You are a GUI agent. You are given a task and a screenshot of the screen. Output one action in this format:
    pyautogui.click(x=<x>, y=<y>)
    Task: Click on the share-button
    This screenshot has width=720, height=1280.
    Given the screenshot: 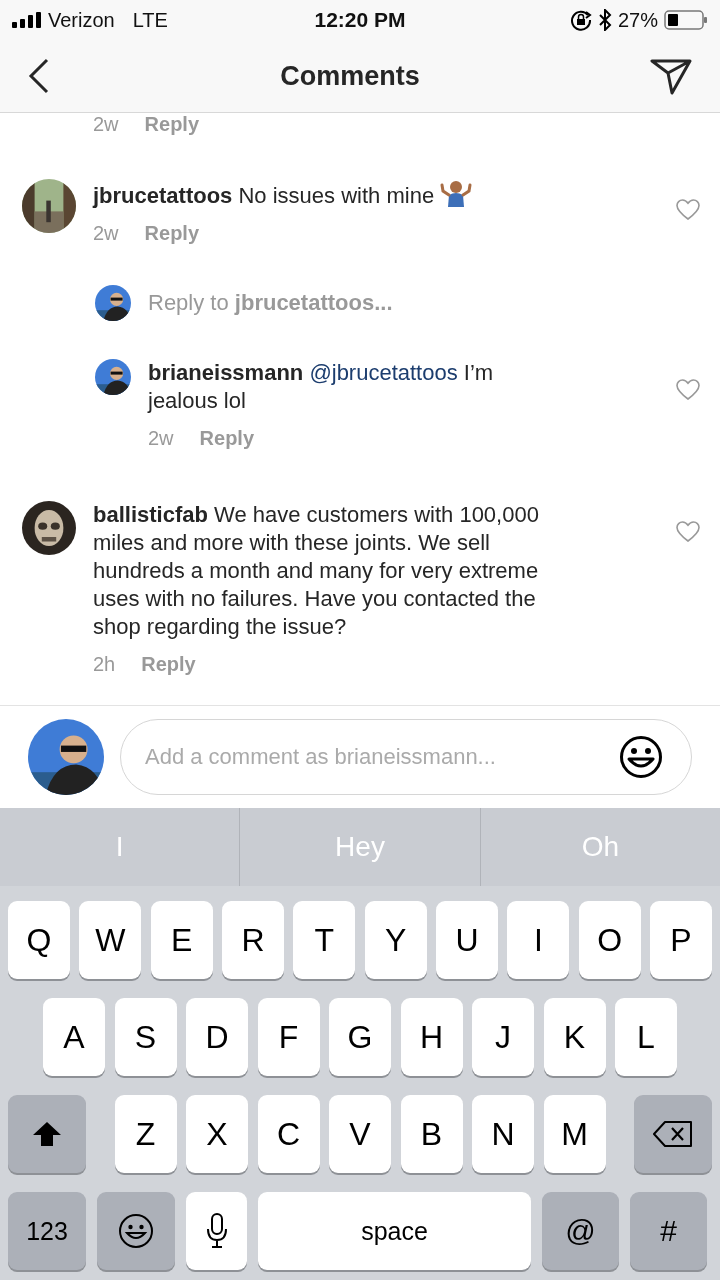 What is the action you would take?
    pyautogui.click(x=671, y=76)
    